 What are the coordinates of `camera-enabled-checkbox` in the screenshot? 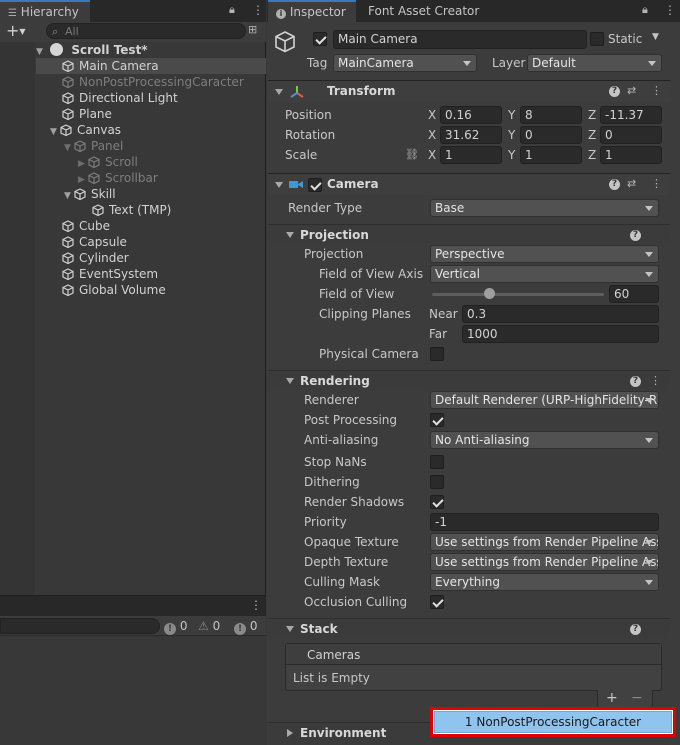 It's located at (315, 185).